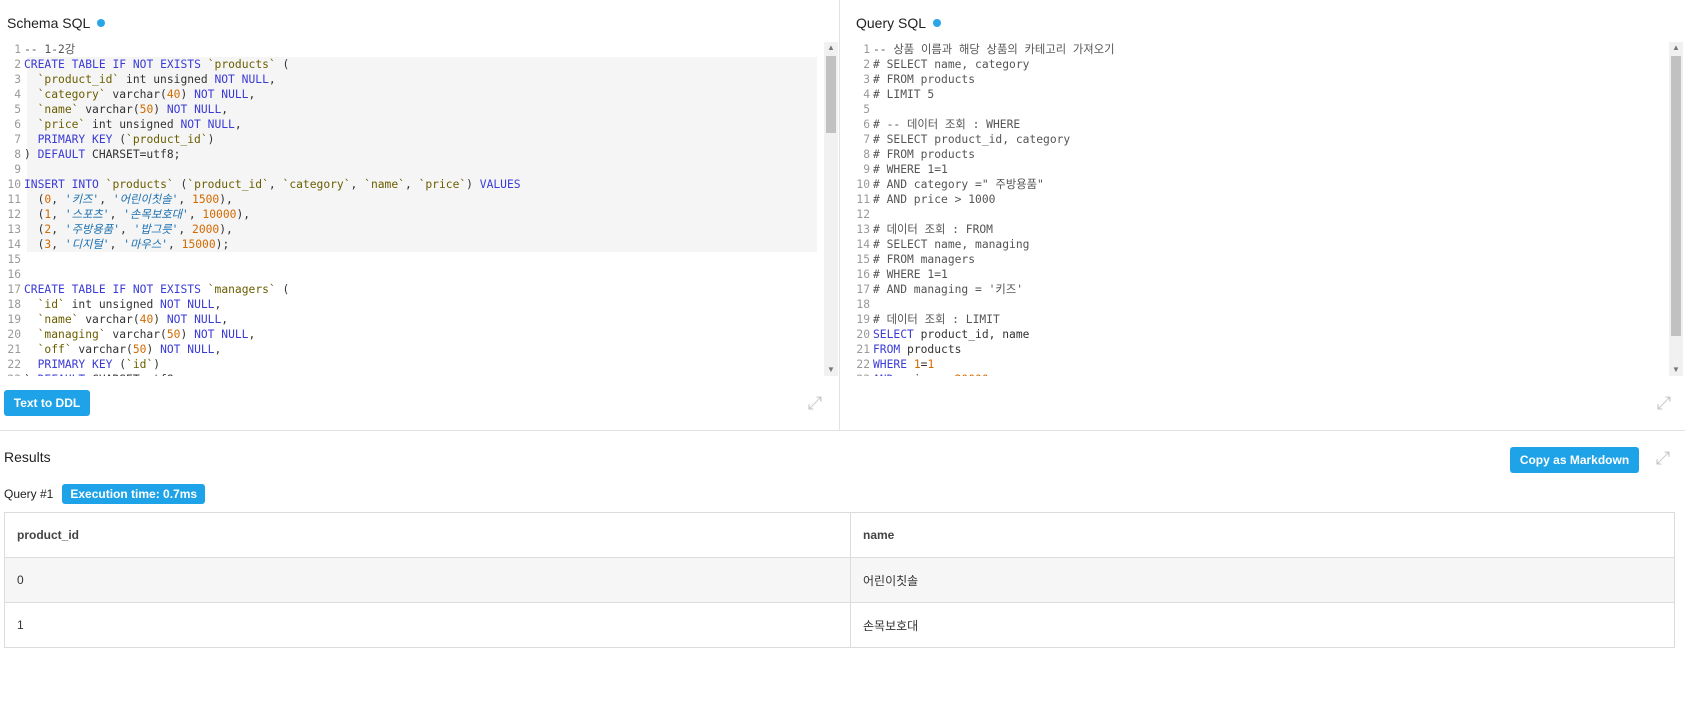 The width and height of the screenshot is (1685, 727). I want to click on code-line: 8 # FROM products, so click(1258, 154).